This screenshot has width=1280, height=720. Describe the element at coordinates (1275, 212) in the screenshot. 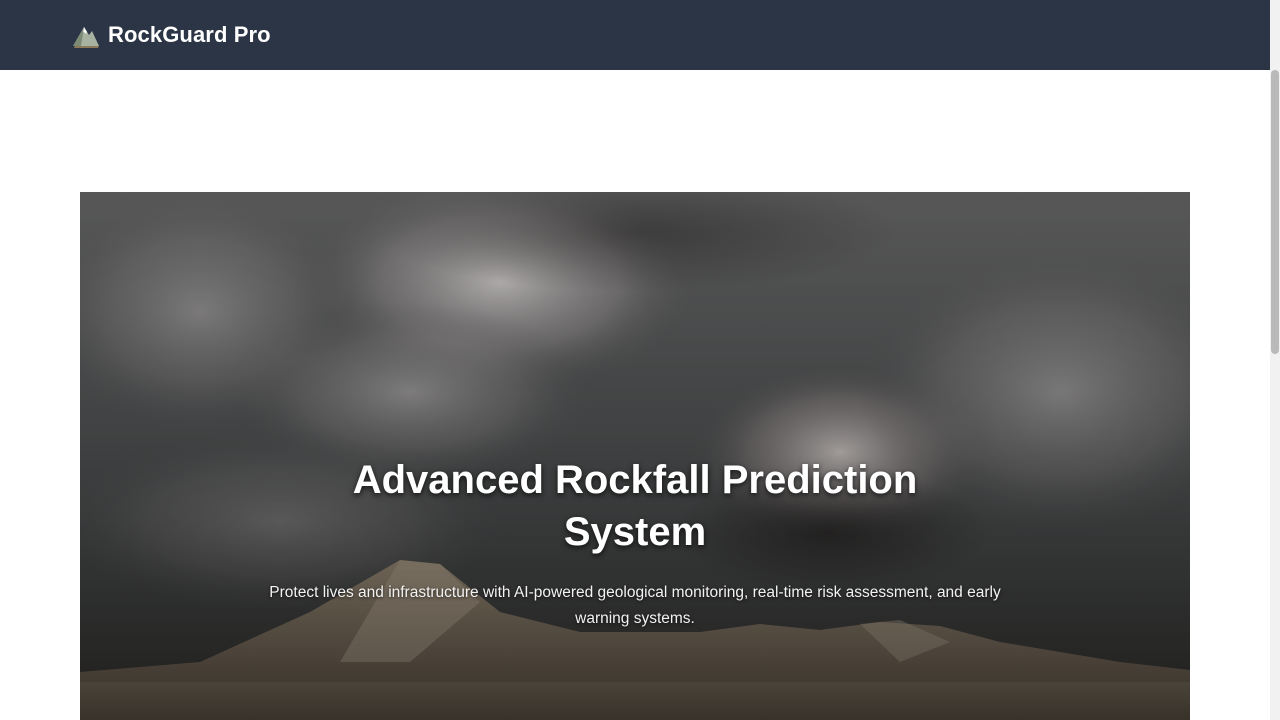

I see `scrollbar-thumb` at that location.